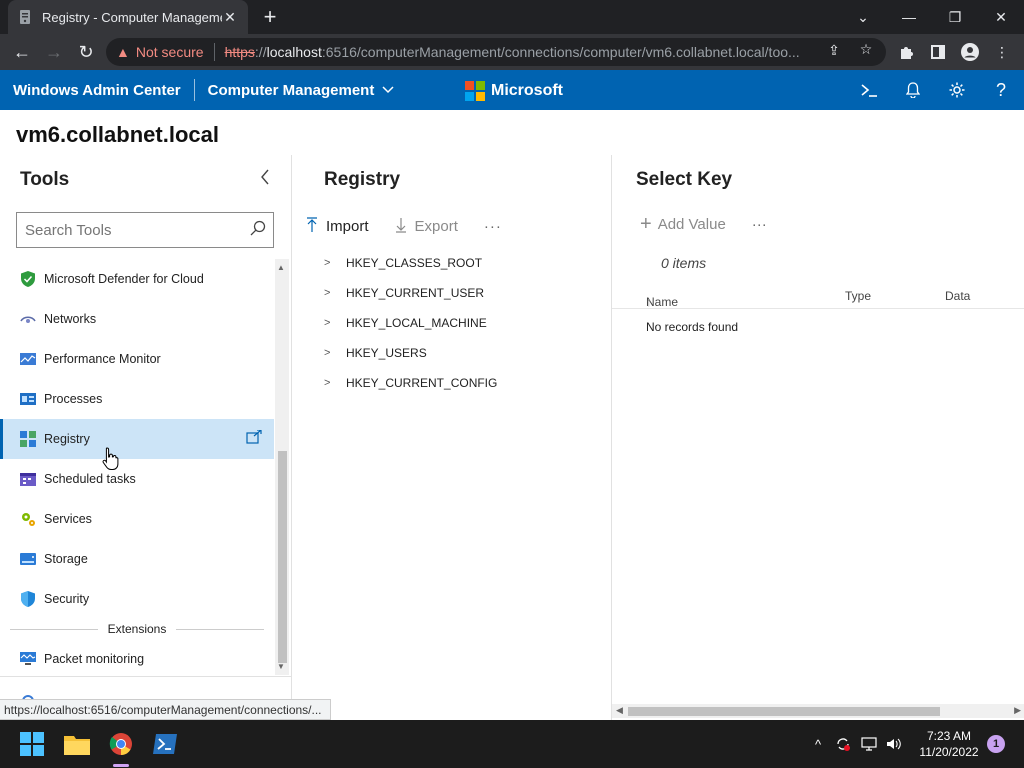 This screenshot has height=768, width=1024. What do you see at coordinates (28, 279) in the screenshot?
I see `shield-check-icon` at bounding box center [28, 279].